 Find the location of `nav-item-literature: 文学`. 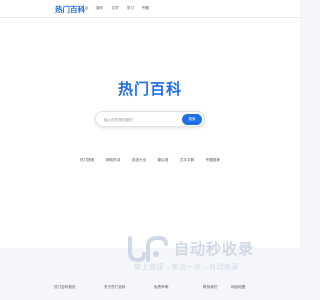

nav-item-literature: 文学 is located at coordinates (114, 8).